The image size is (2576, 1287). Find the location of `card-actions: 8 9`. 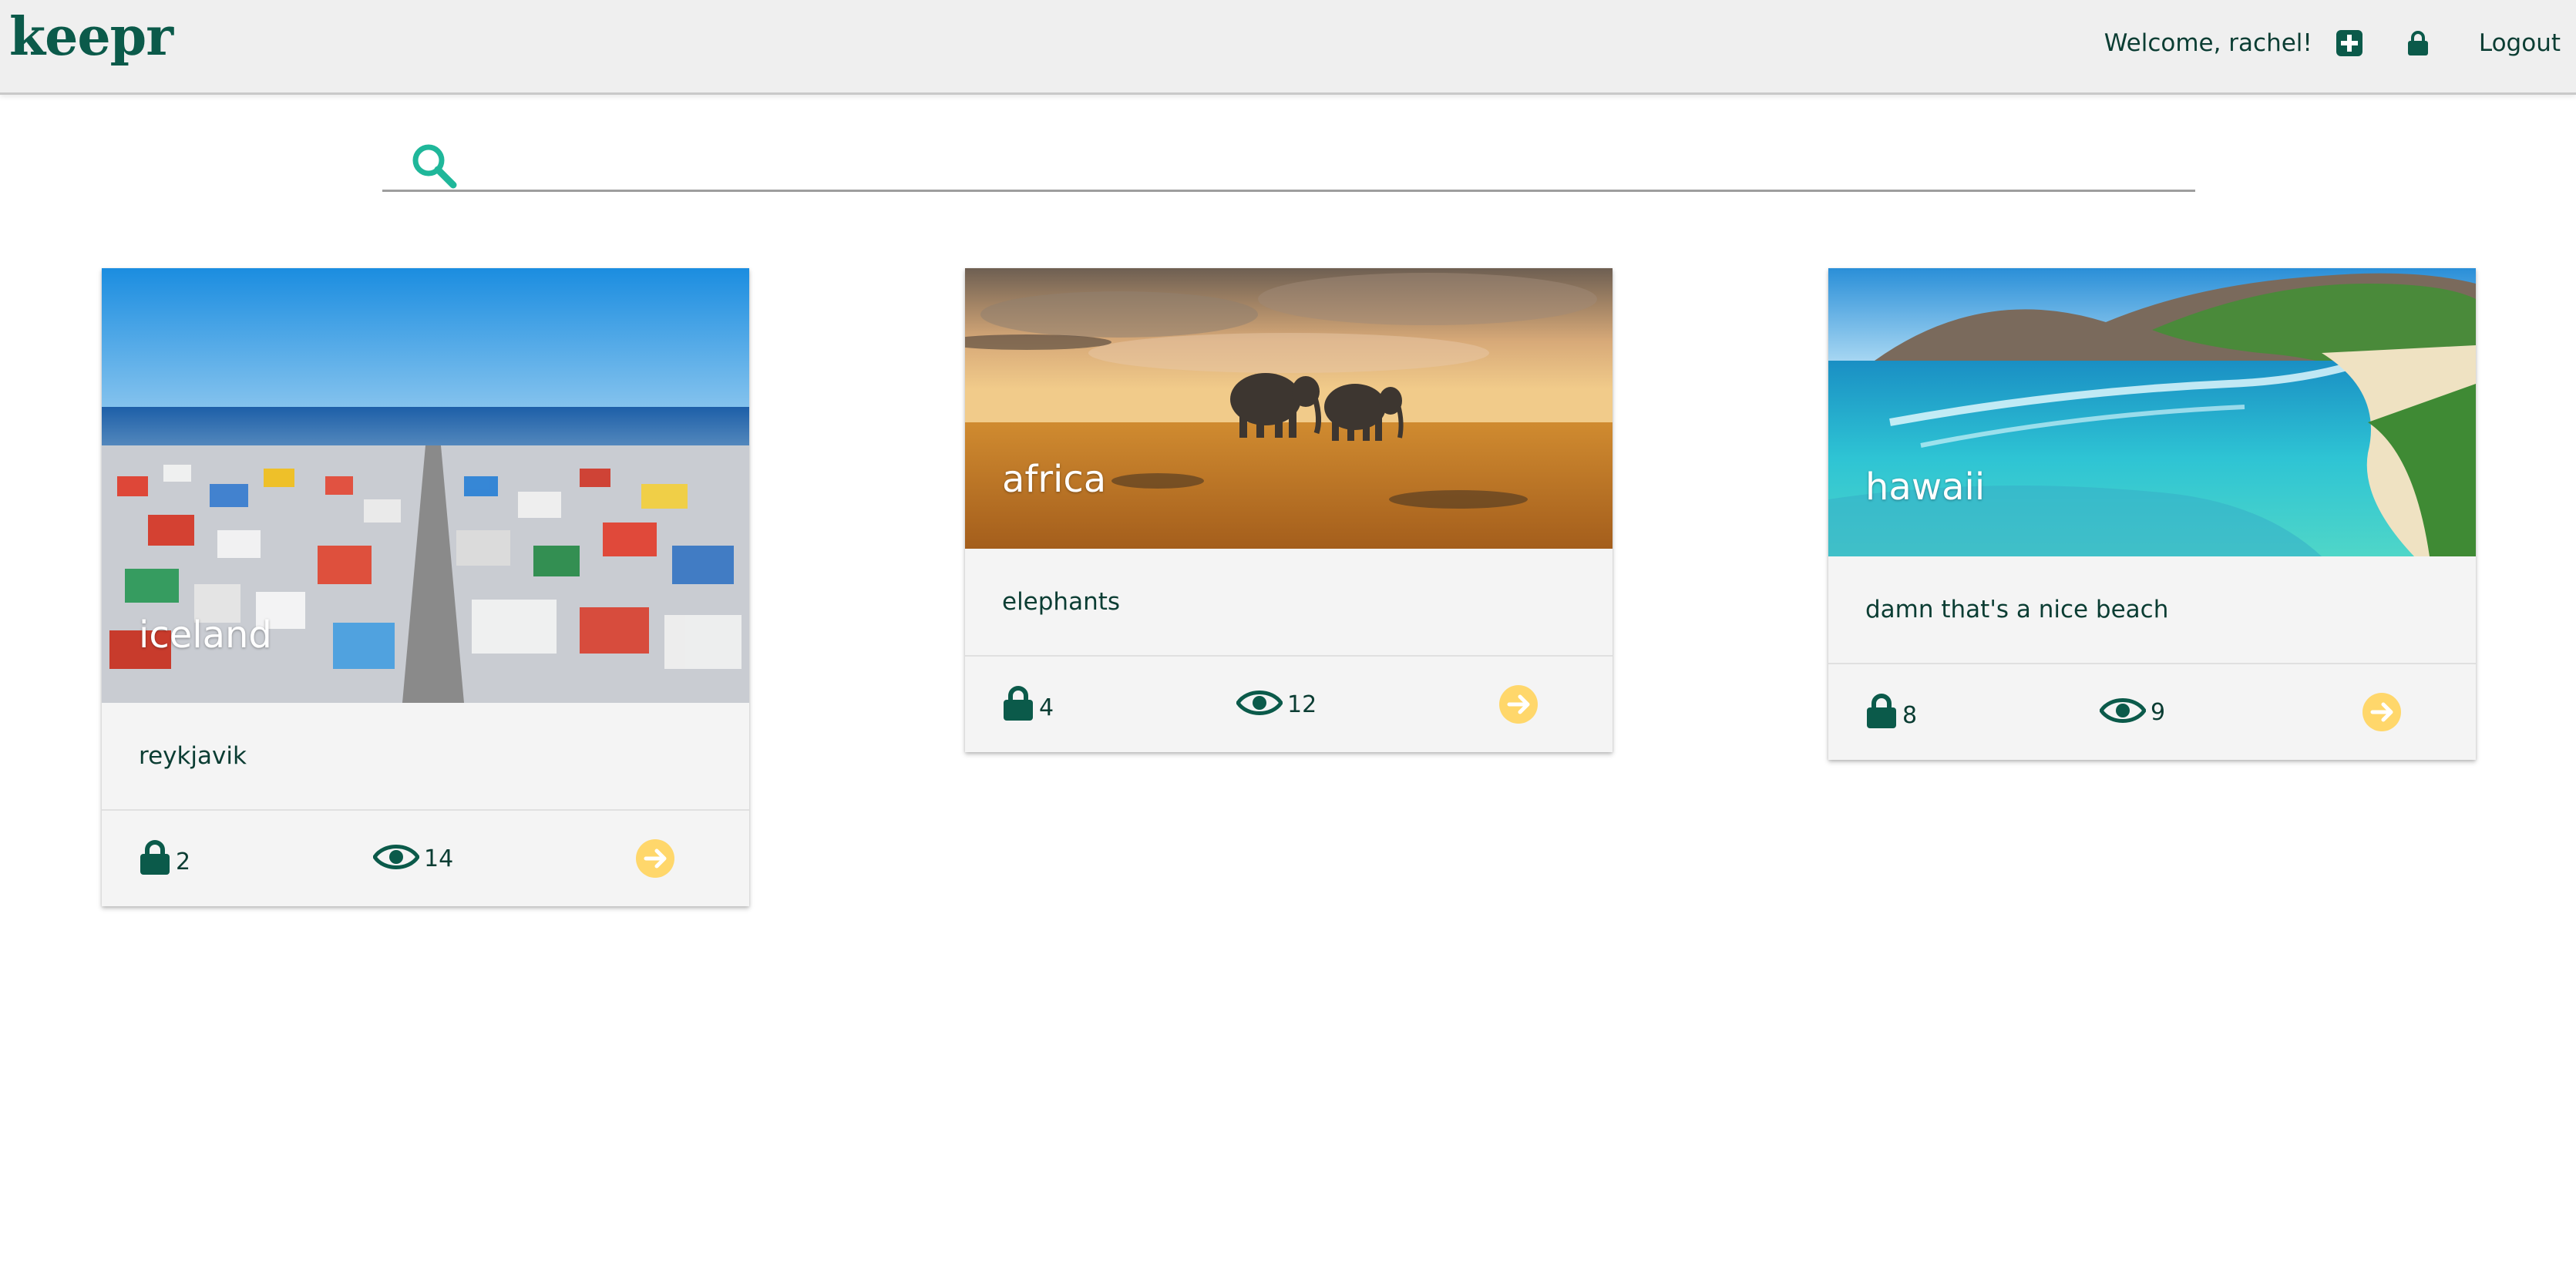

card-actions: 8 9 is located at coordinates (2152, 712).